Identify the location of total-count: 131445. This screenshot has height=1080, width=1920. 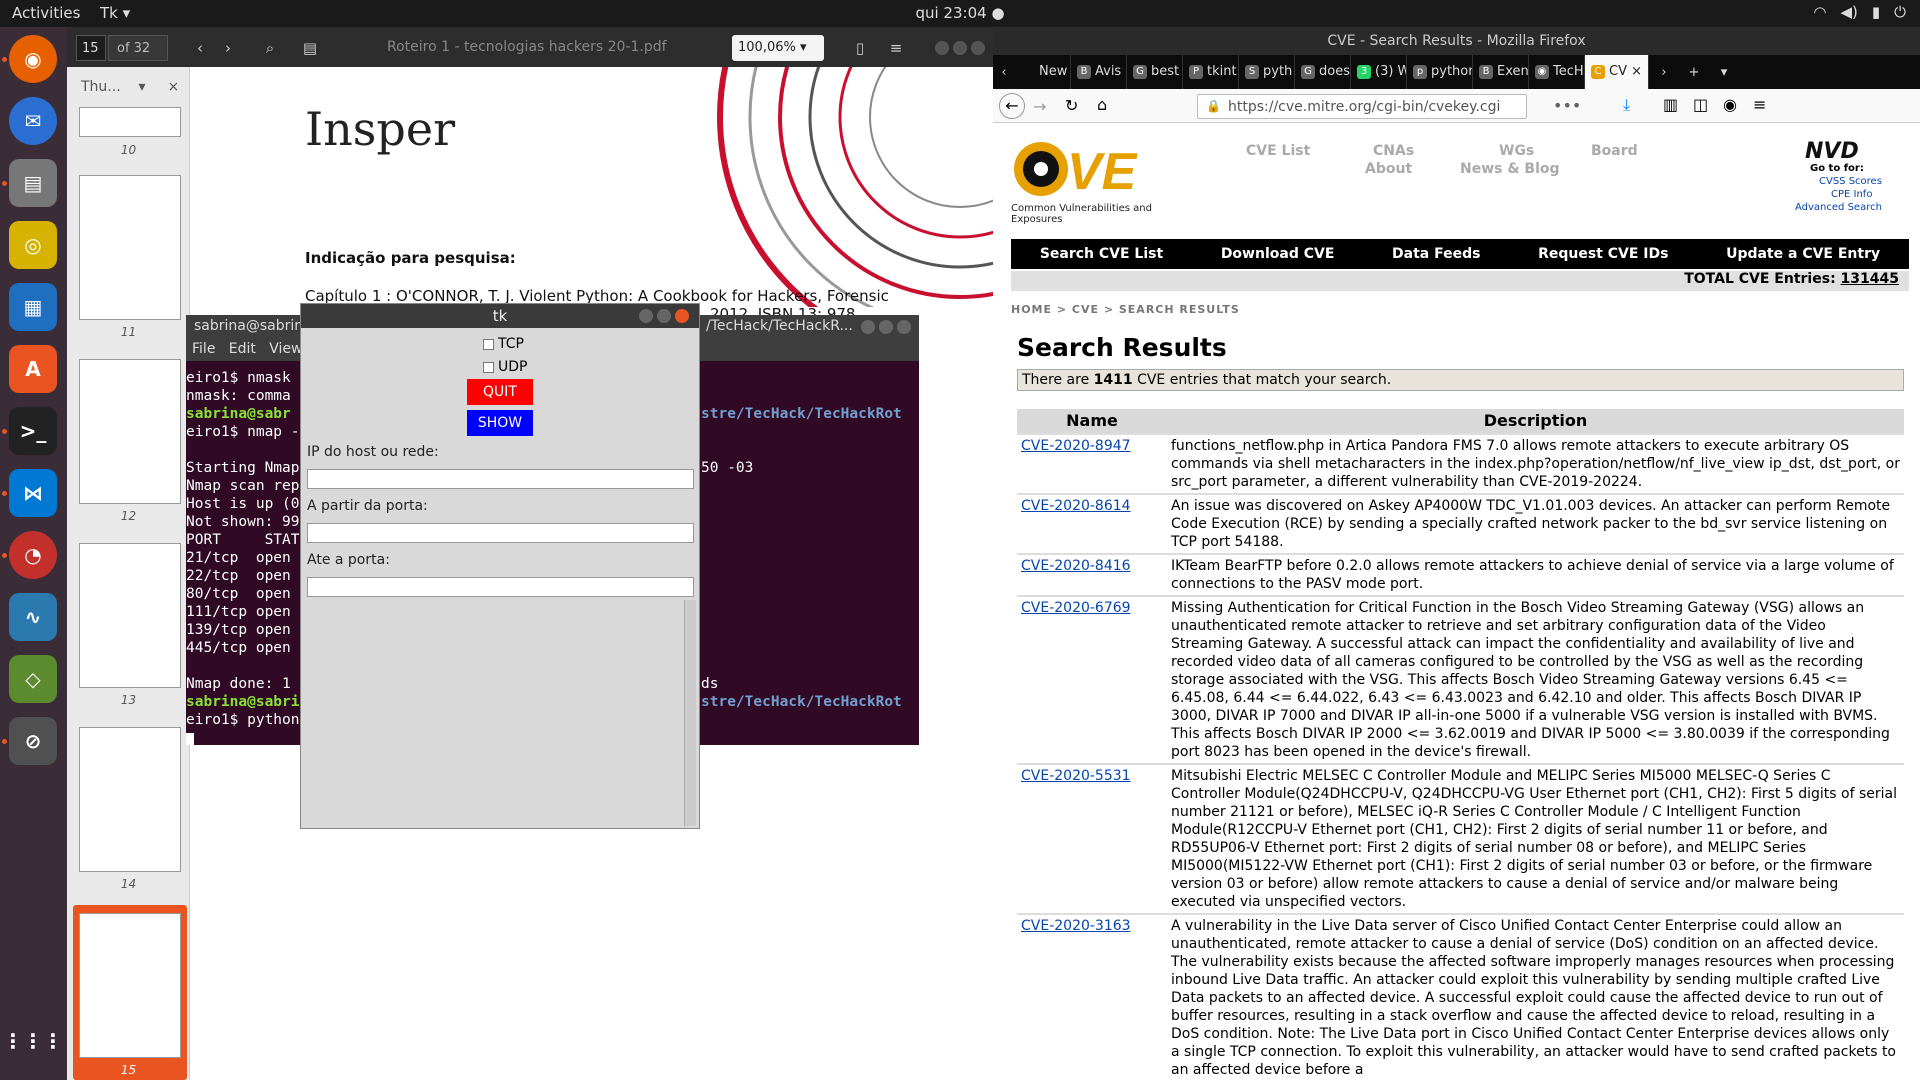
(1870, 279).